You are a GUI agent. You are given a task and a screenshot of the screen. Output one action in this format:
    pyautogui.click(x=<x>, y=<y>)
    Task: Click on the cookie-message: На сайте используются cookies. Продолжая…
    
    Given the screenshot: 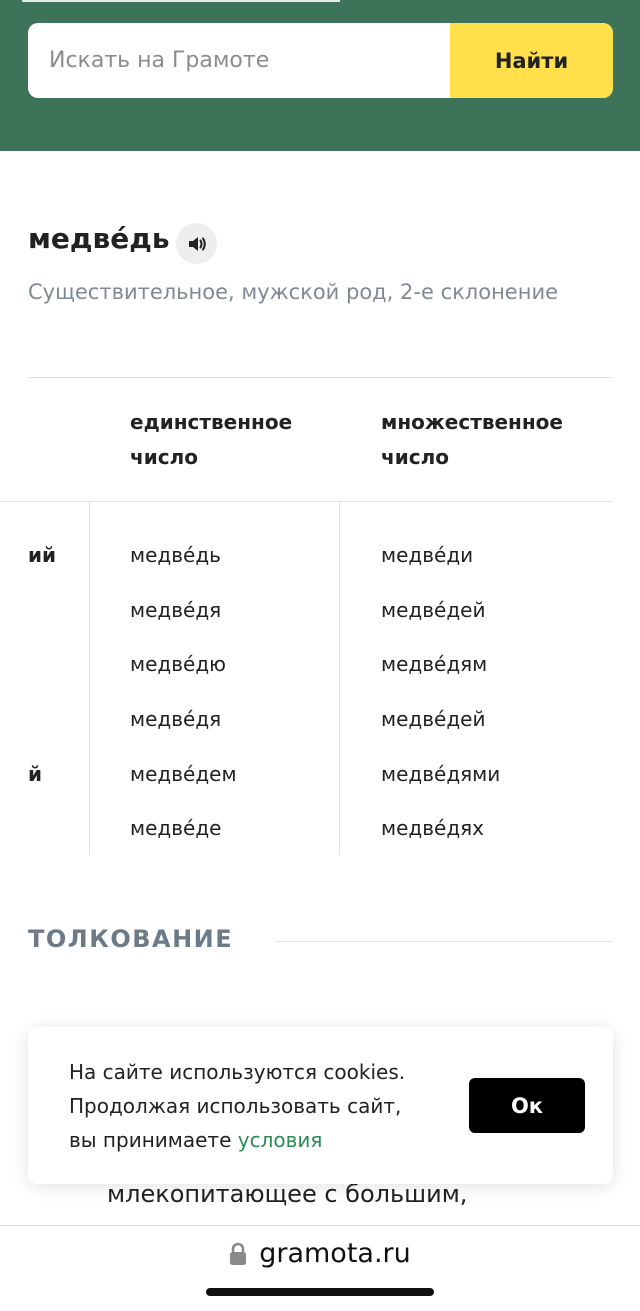 What is the action you would take?
    pyautogui.click(x=264, y=1106)
    